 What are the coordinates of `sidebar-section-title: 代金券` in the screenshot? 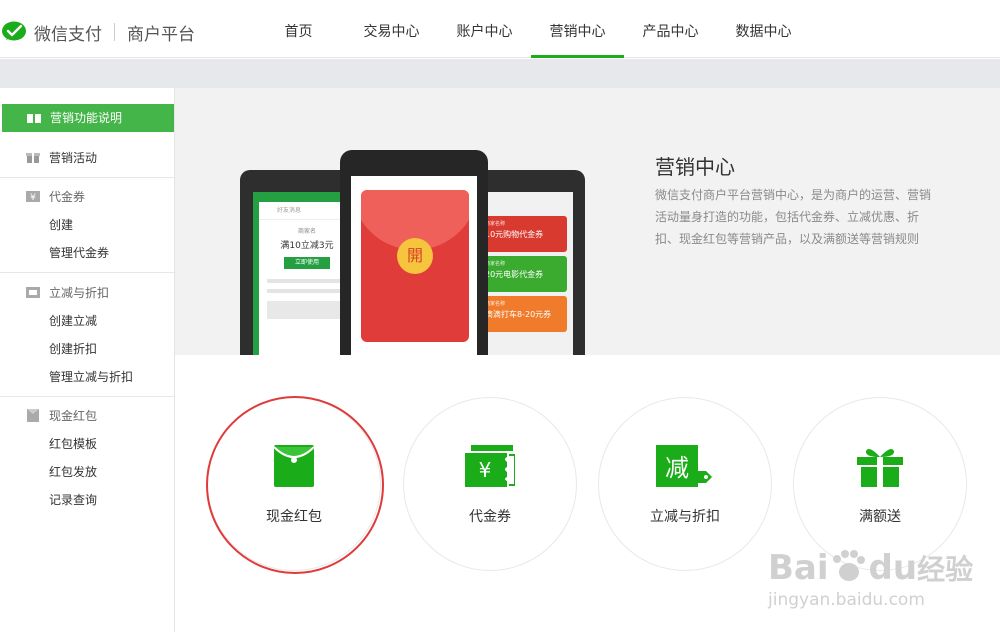 It's located at (67, 197).